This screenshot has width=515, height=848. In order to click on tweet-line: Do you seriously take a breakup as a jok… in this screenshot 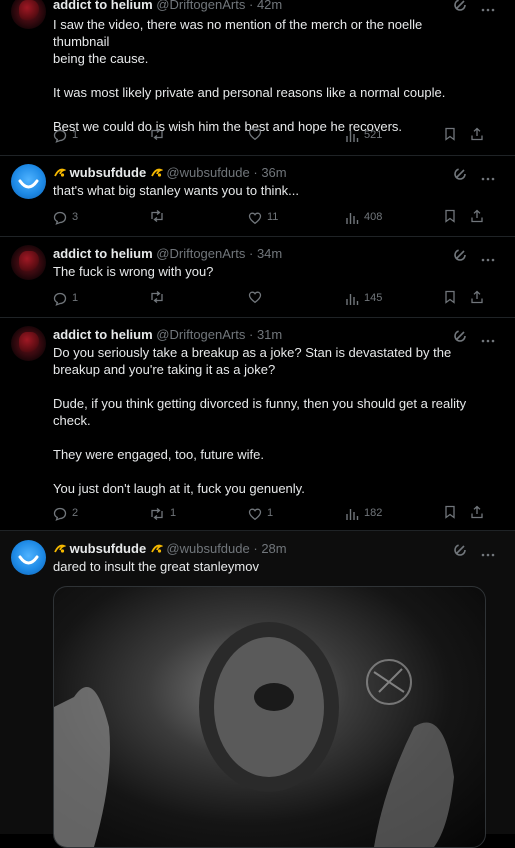, I will do `click(252, 352)`.